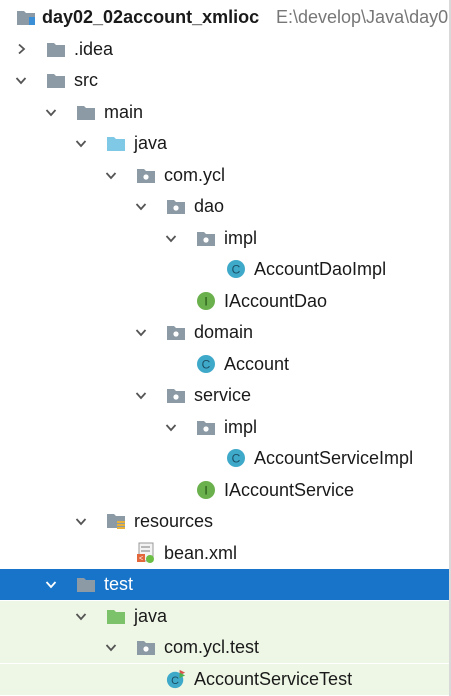 Image resolution: width=451 pixels, height=696 pixels. Describe the element at coordinates (116, 143) in the screenshot. I see `source-folder-icon` at that location.